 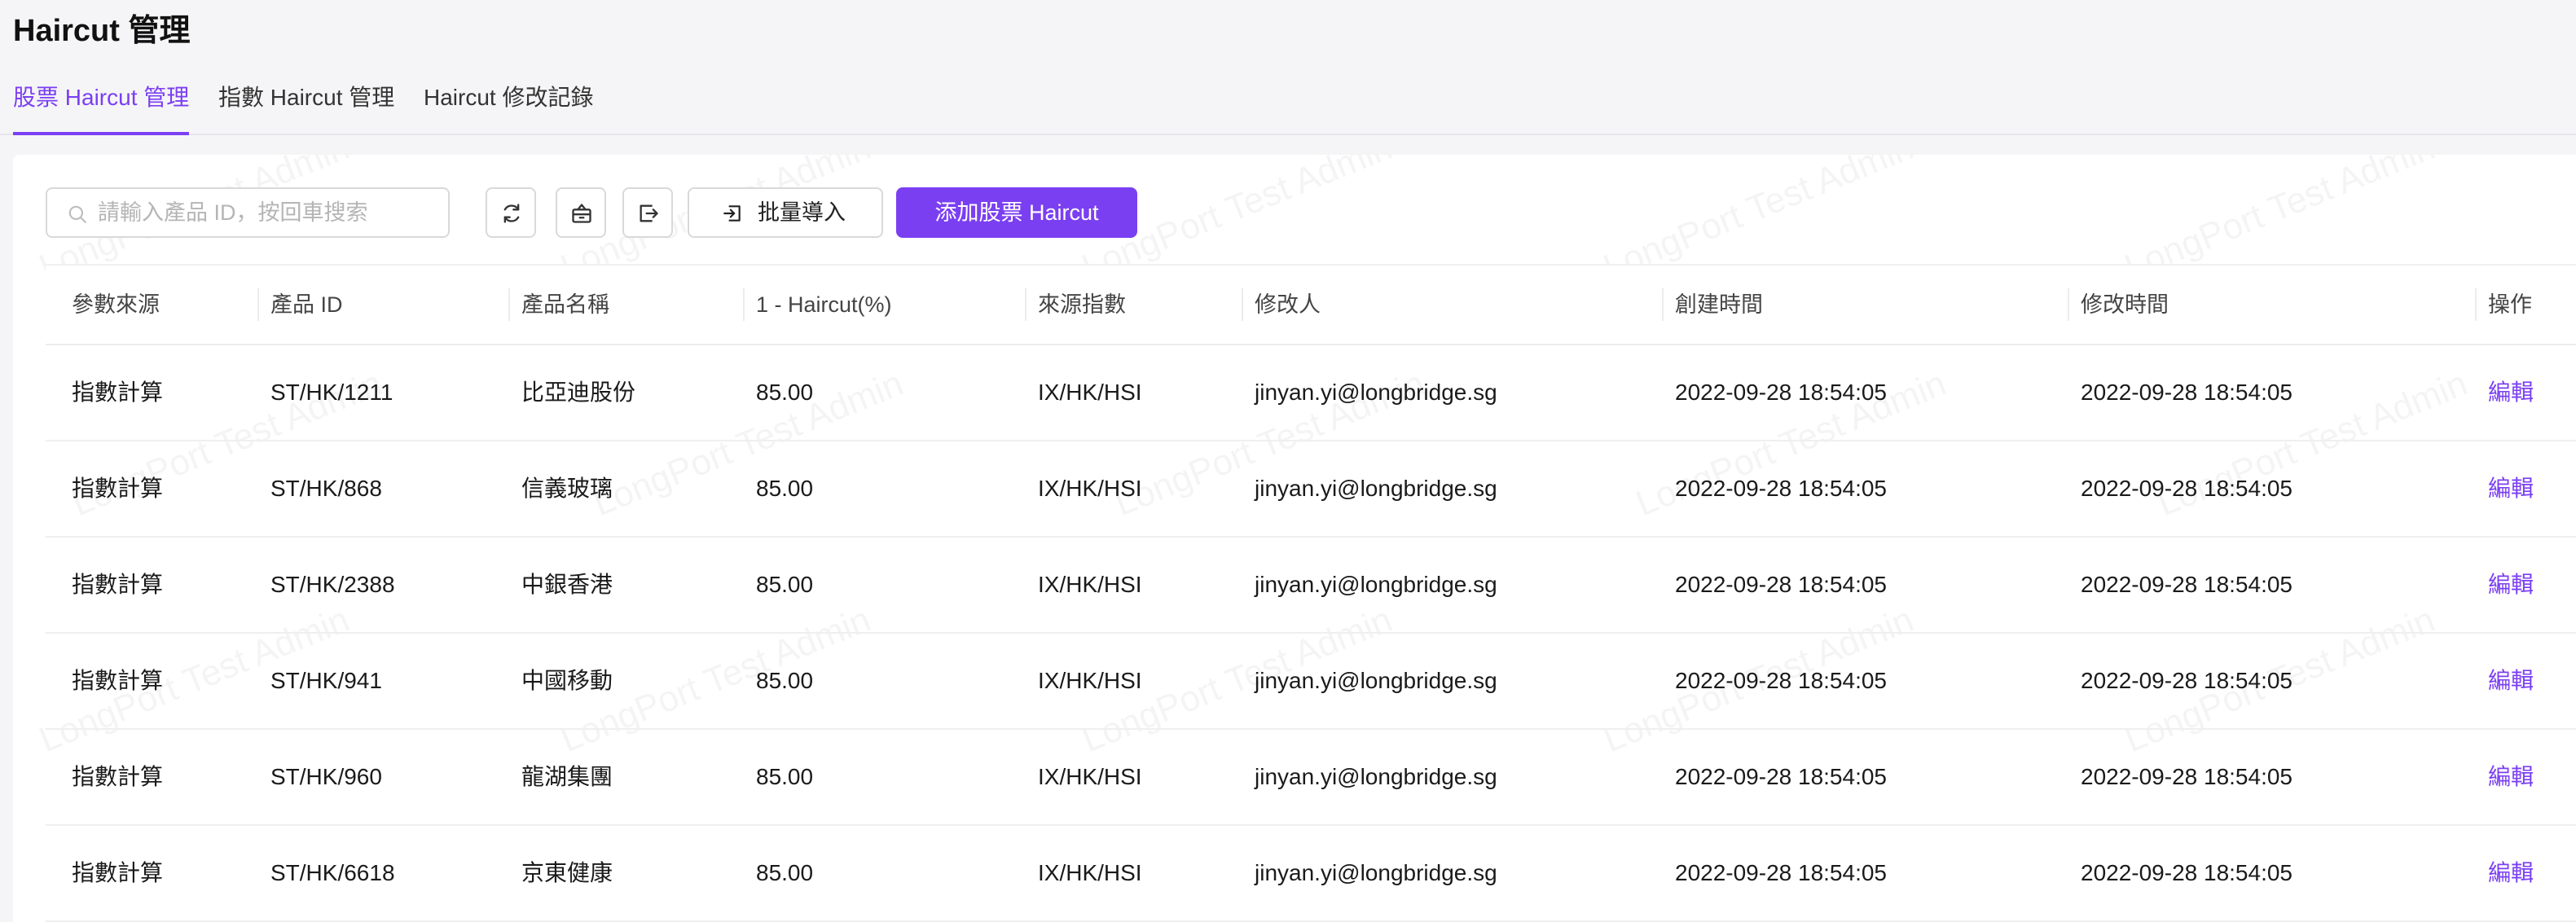 What do you see at coordinates (565, 304) in the screenshot?
I see `column-header-product-name: 產品名稱` at bounding box center [565, 304].